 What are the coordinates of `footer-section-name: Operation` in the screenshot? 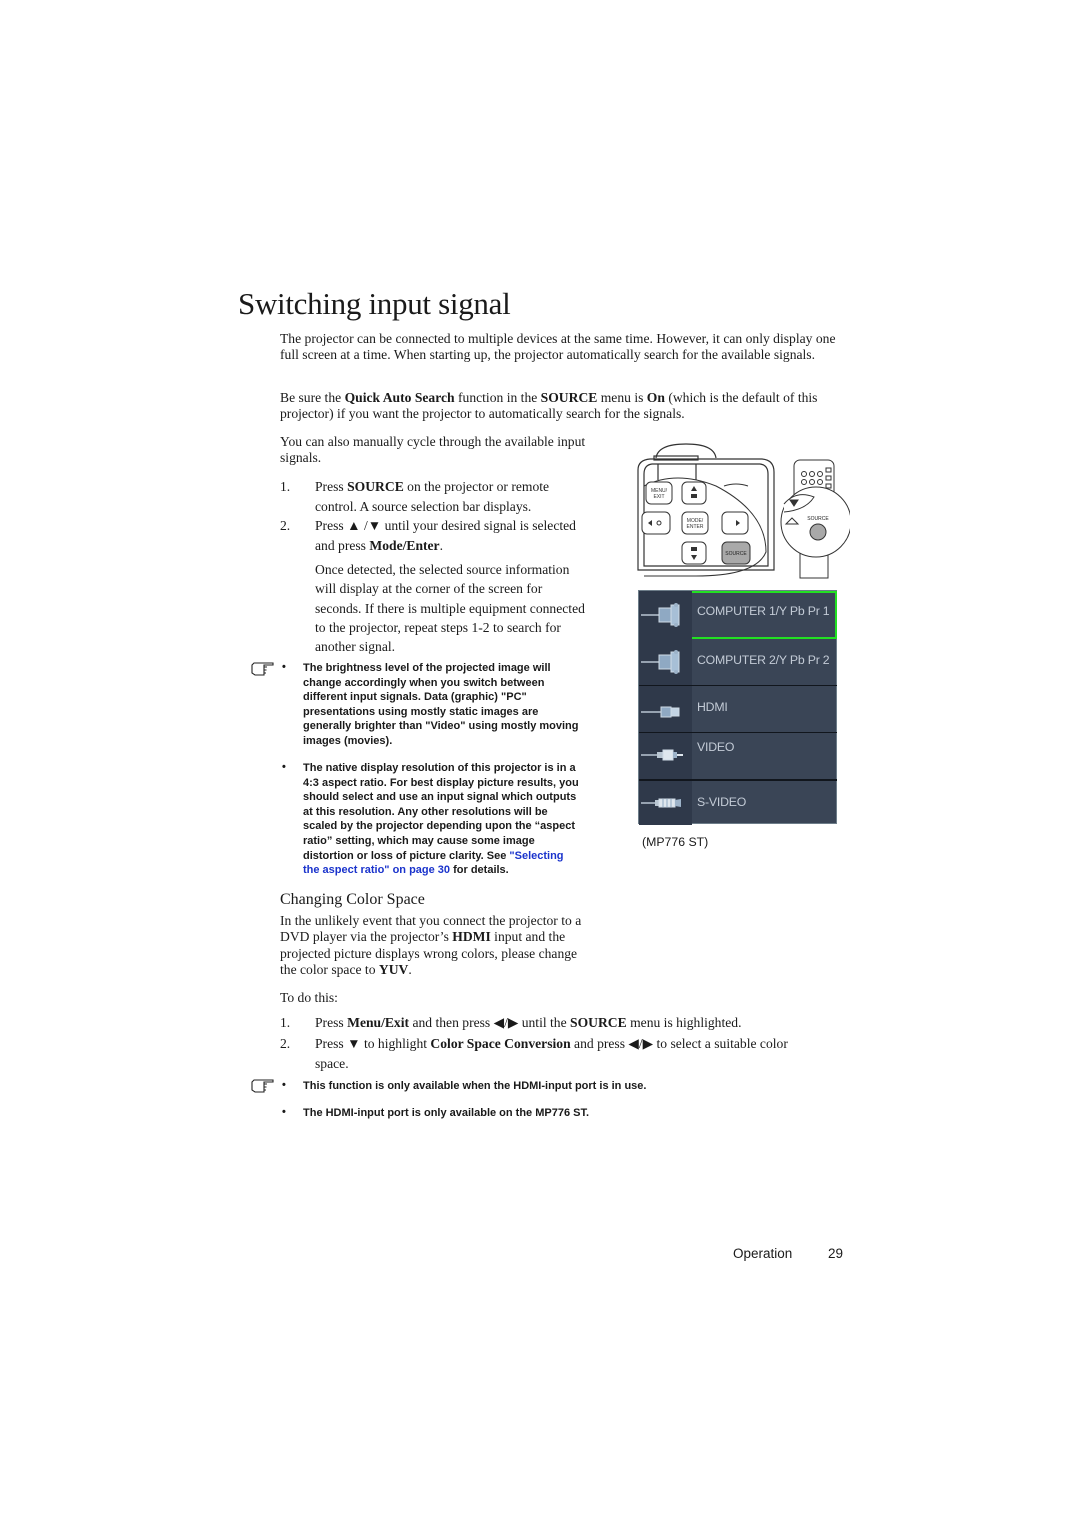 It's located at (763, 1253).